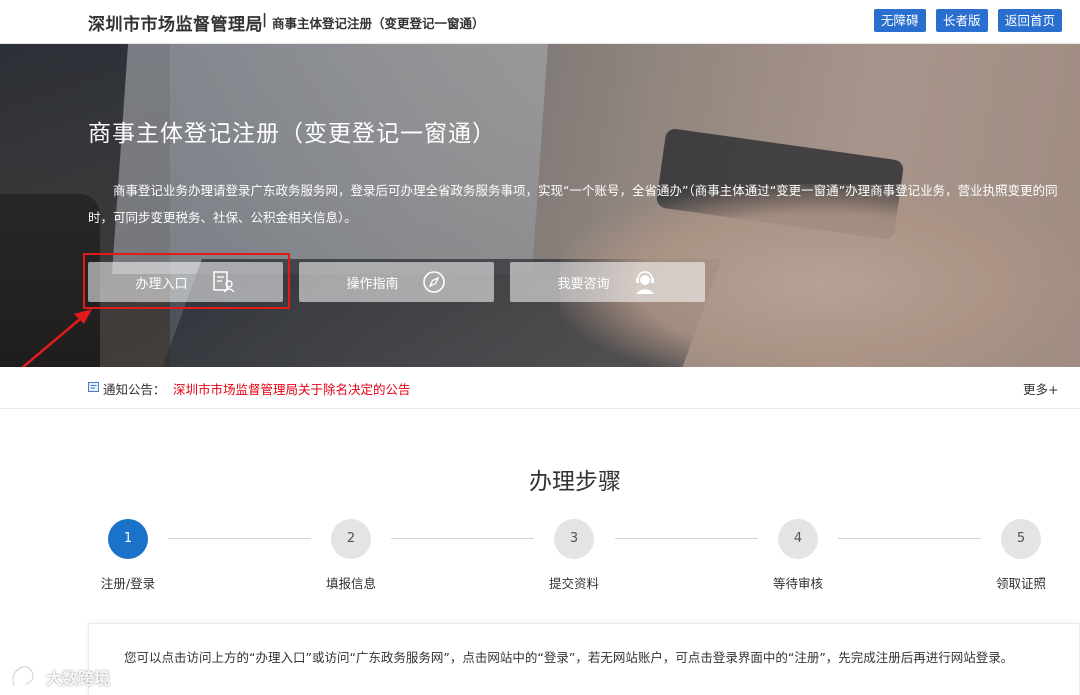  I want to click on highlight-box, so click(186, 281).